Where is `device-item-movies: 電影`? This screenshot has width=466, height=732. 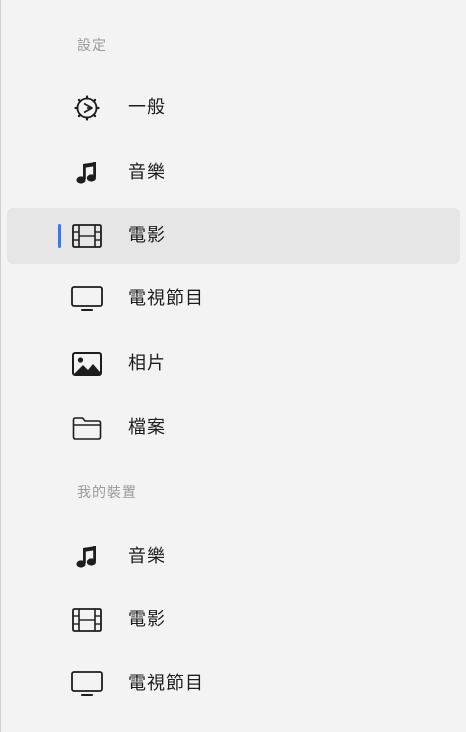
device-item-movies: 電影 is located at coordinates (233, 620).